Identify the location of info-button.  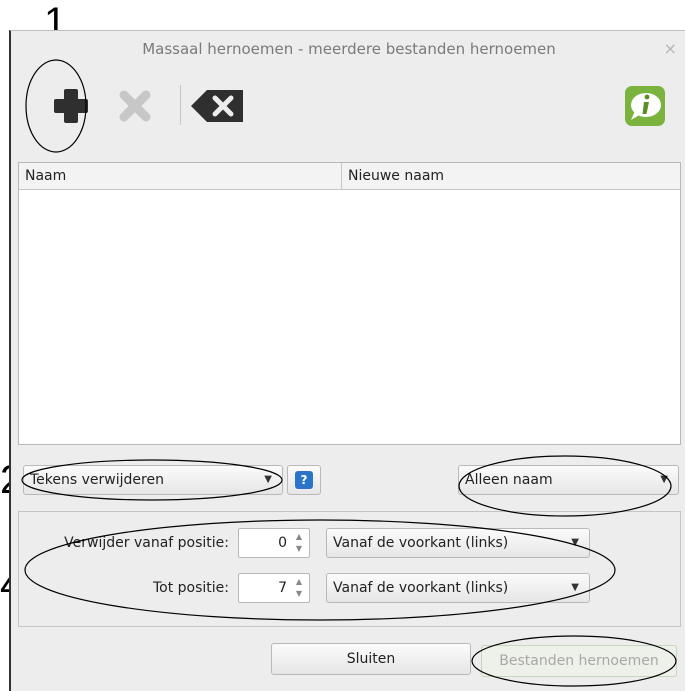
(645, 106).